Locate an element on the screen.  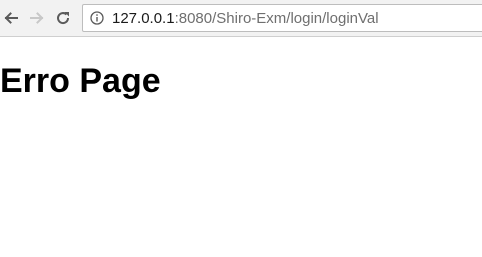
back-button is located at coordinates (11, 18).